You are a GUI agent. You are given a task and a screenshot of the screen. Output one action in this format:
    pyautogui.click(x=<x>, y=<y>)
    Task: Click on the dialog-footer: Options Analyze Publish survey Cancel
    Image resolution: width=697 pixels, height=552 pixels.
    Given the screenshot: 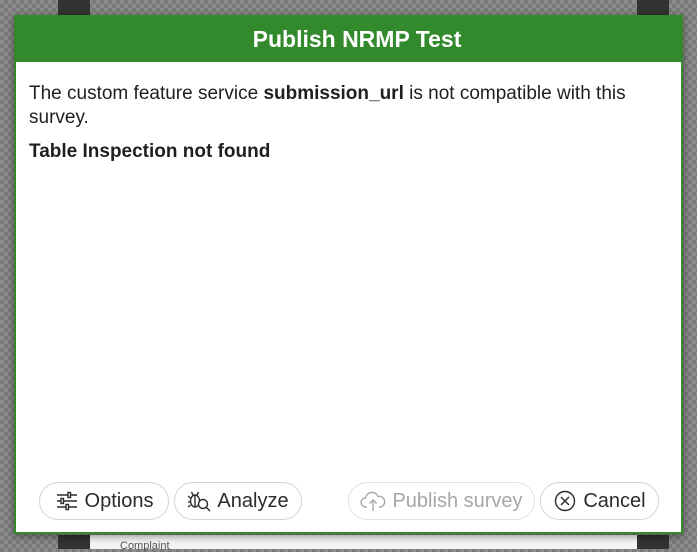 What is the action you would take?
    pyautogui.click(x=348, y=501)
    